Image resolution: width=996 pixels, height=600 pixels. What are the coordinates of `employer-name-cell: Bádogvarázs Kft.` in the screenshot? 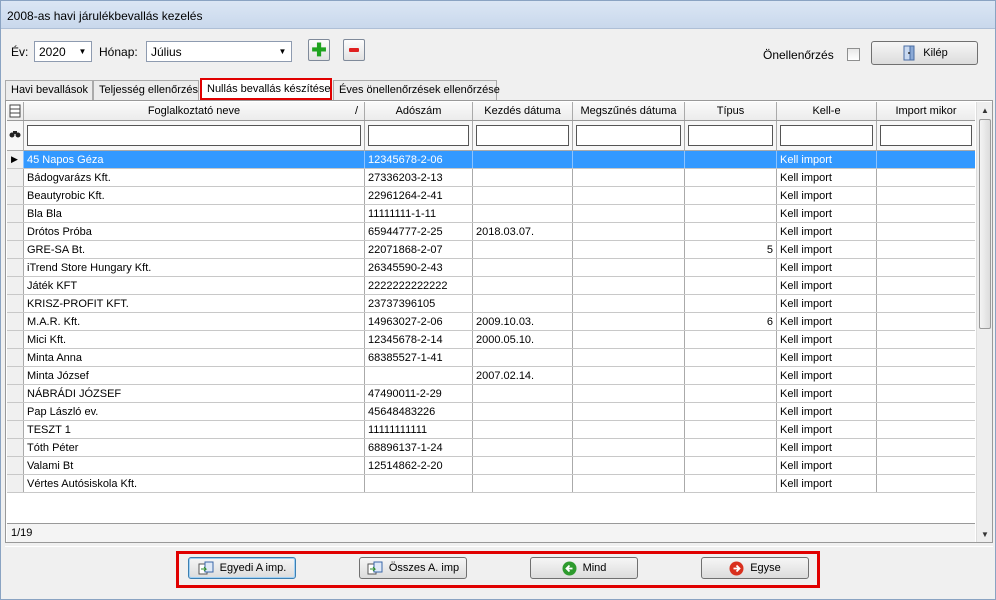 It's located at (194, 177).